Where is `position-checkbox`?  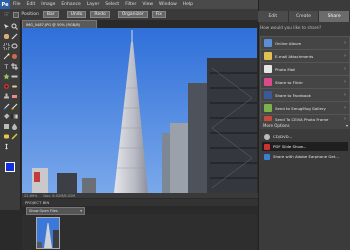
position-checkbox is located at coordinates (16, 14).